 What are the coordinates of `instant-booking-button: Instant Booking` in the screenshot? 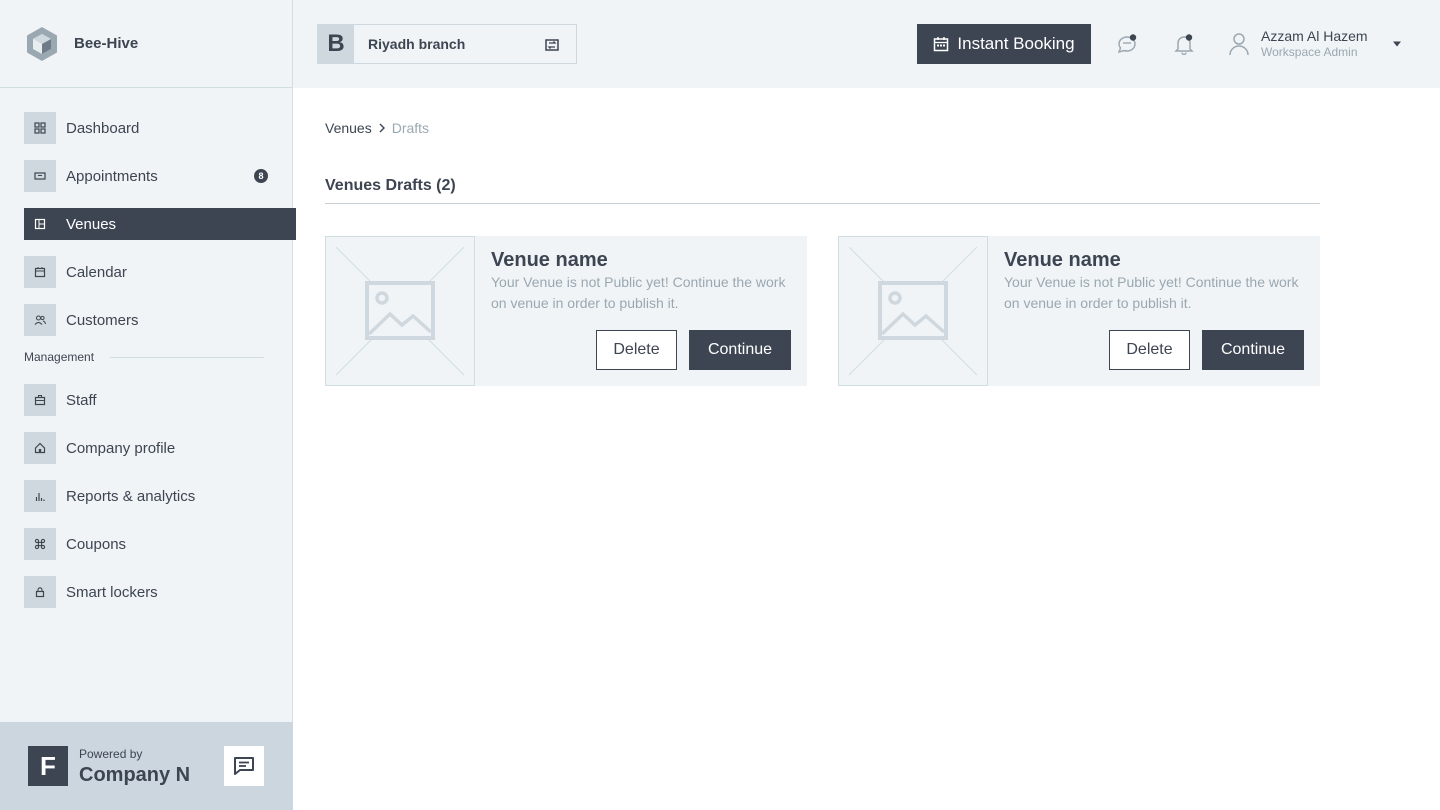 It's located at (1004, 44).